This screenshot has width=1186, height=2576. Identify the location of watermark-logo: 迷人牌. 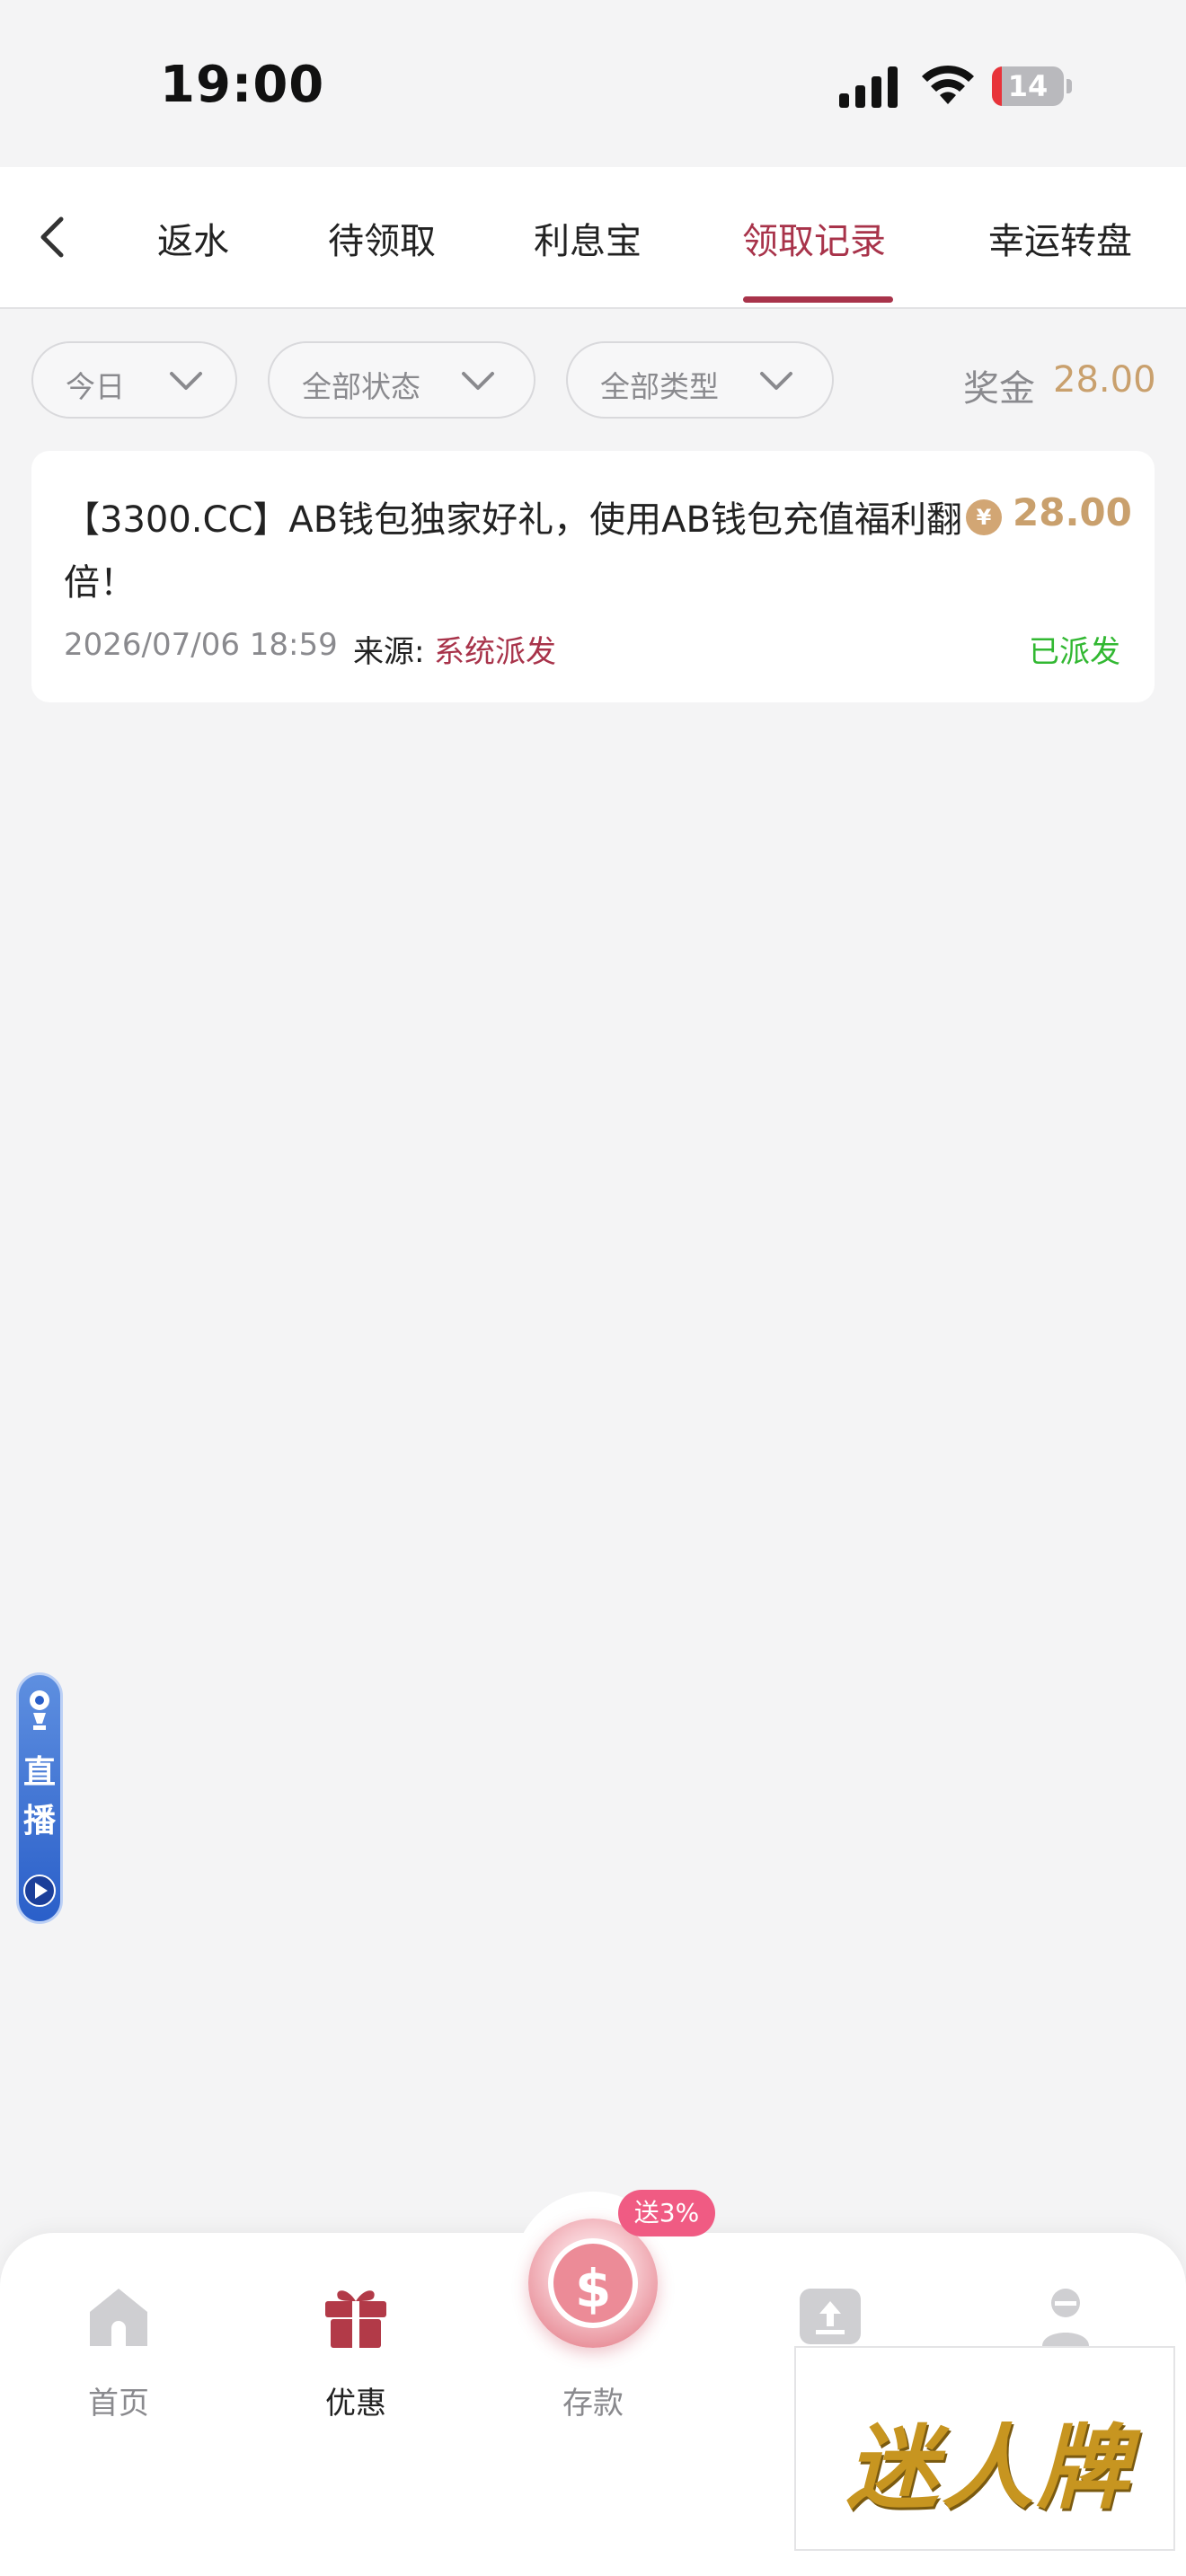
(984, 2448).